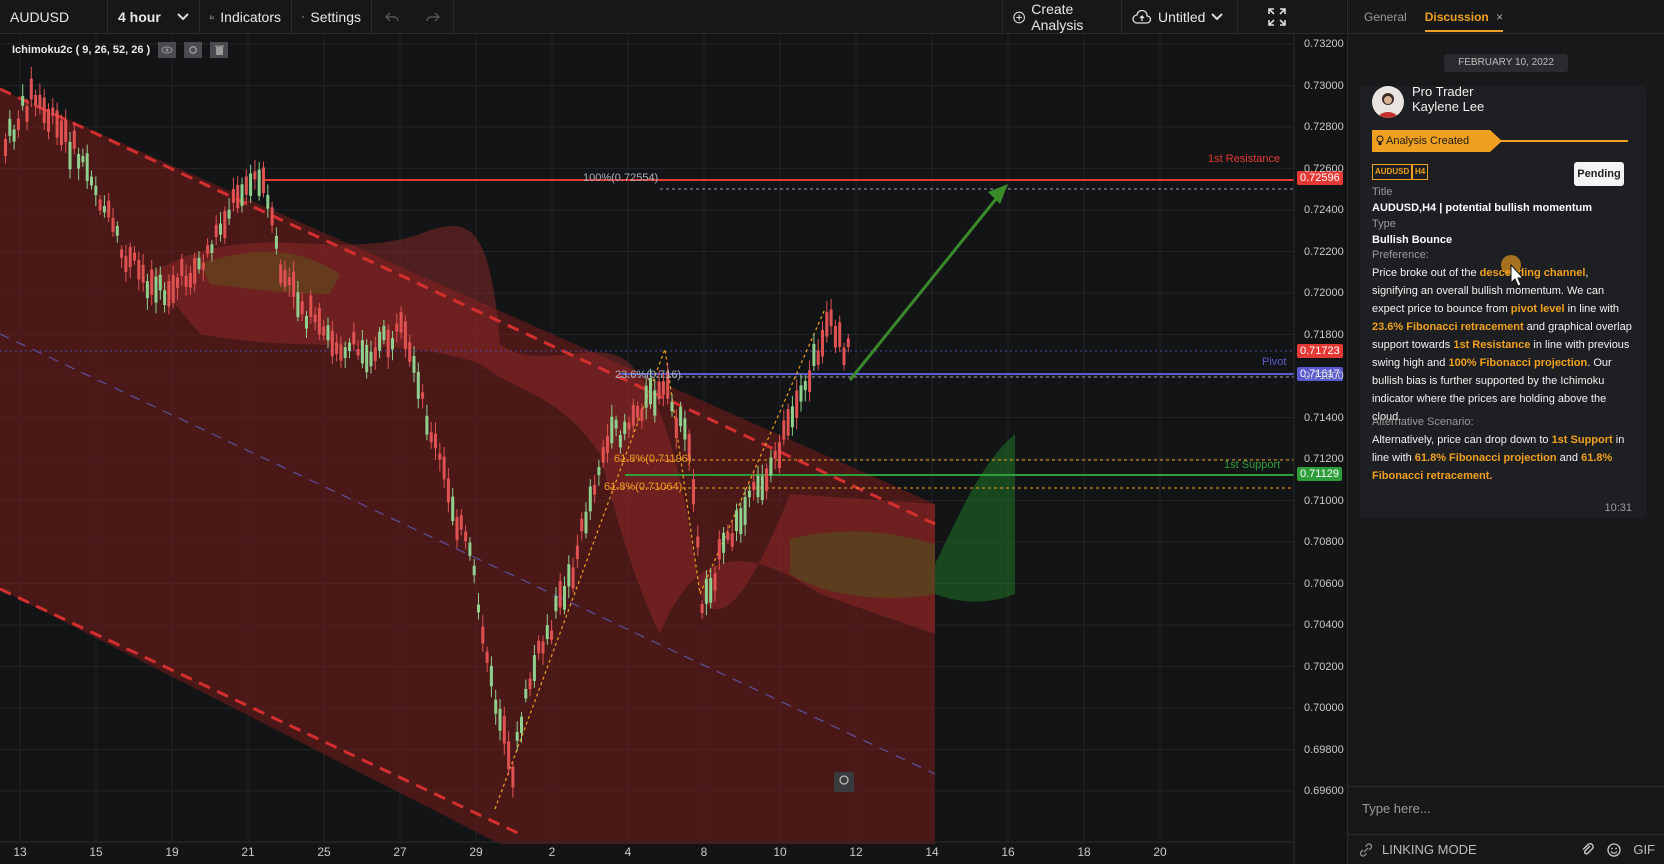 The height and width of the screenshot is (864, 1664). What do you see at coordinates (332, 17) in the screenshot?
I see `settings-button: Settings` at bounding box center [332, 17].